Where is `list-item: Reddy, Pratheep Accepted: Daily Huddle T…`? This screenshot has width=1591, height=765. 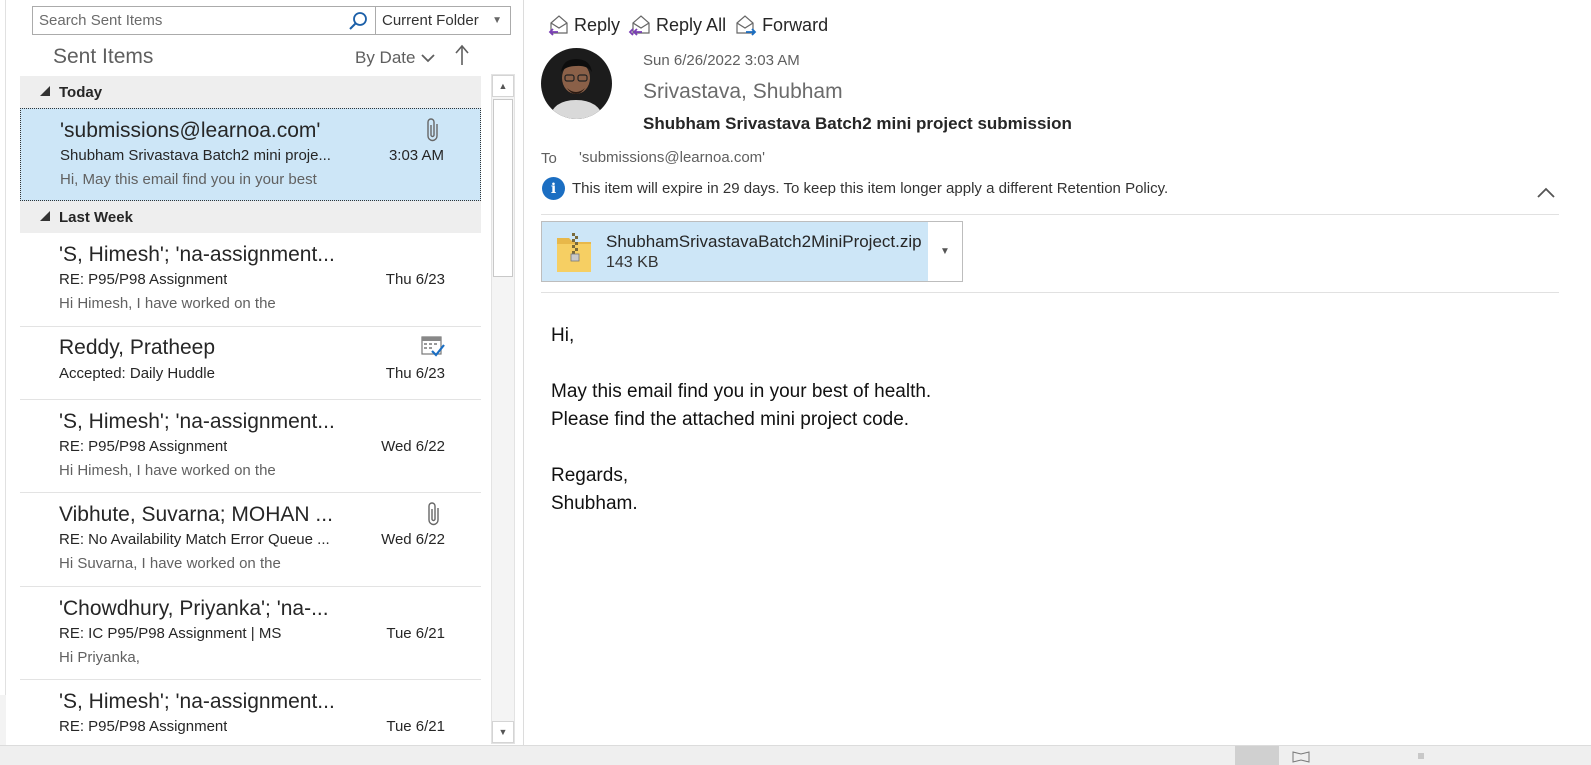
list-item: Reddy, Pratheep Accepted: Daily Huddle T… is located at coordinates (250, 363).